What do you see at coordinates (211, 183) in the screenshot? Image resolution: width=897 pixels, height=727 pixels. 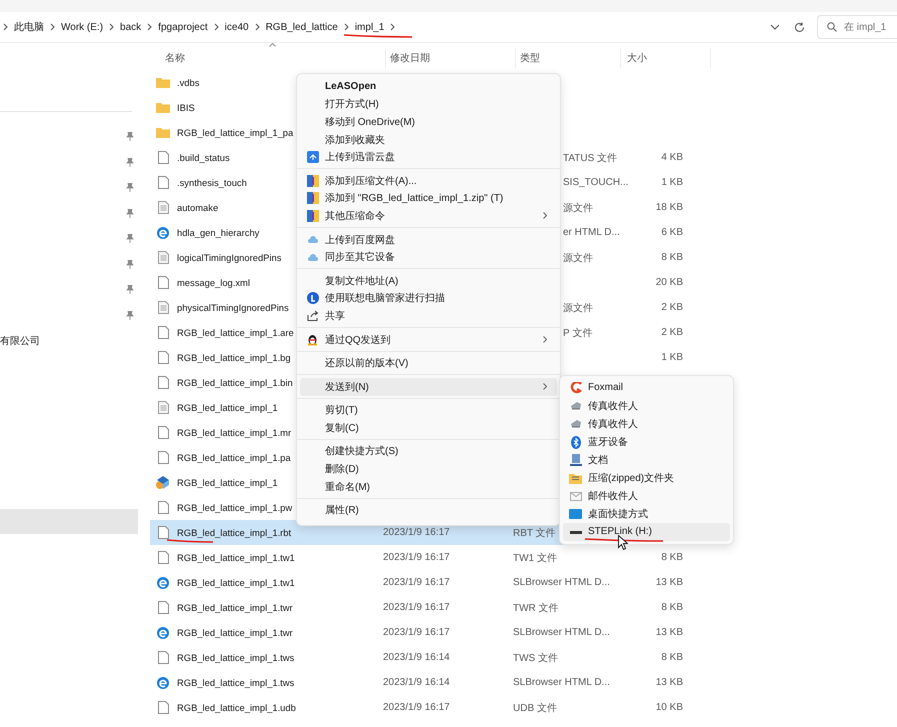 I see `file-name: .synthesis_touch` at bounding box center [211, 183].